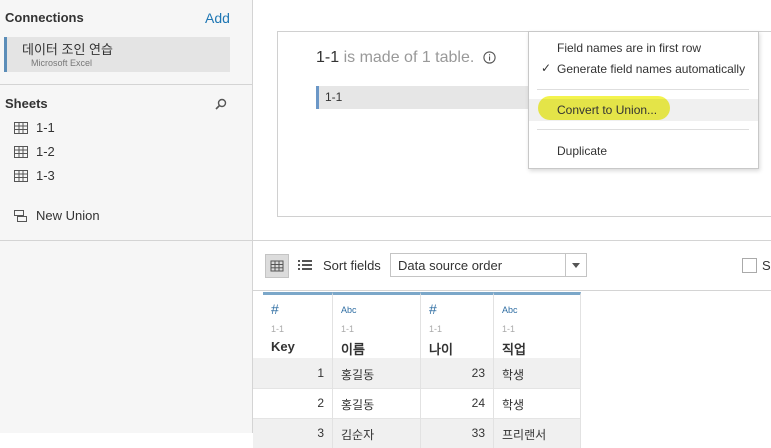 The width and height of the screenshot is (771, 448). Describe the element at coordinates (546, 68) in the screenshot. I see `check-icon: ✓` at that location.